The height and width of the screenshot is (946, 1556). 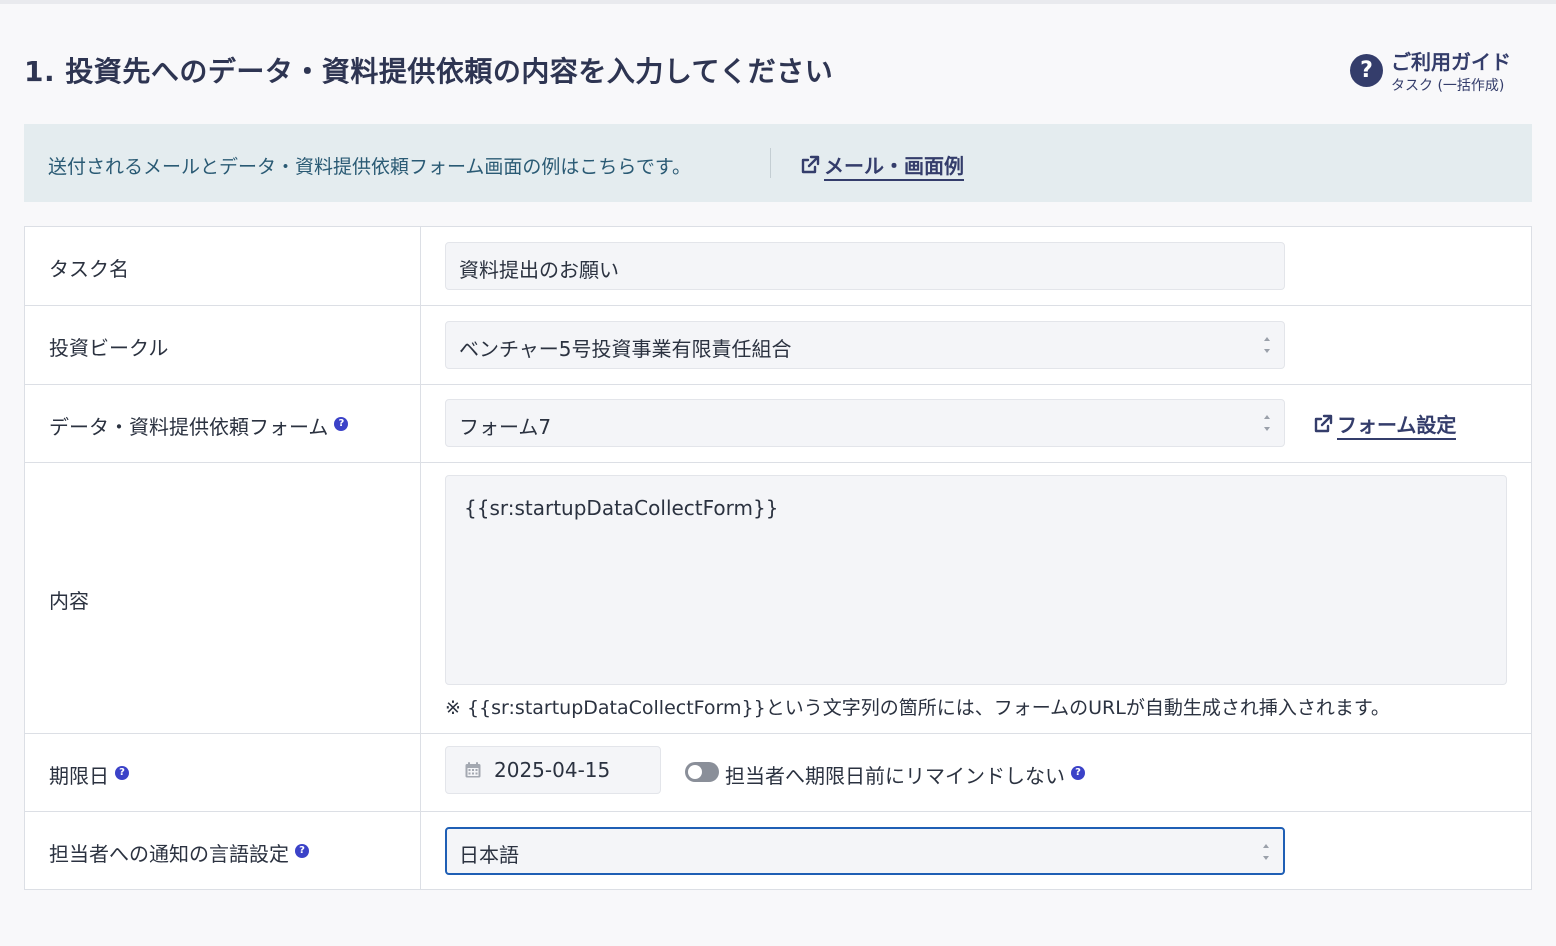 I want to click on reminder-toggle, so click(x=702, y=772).